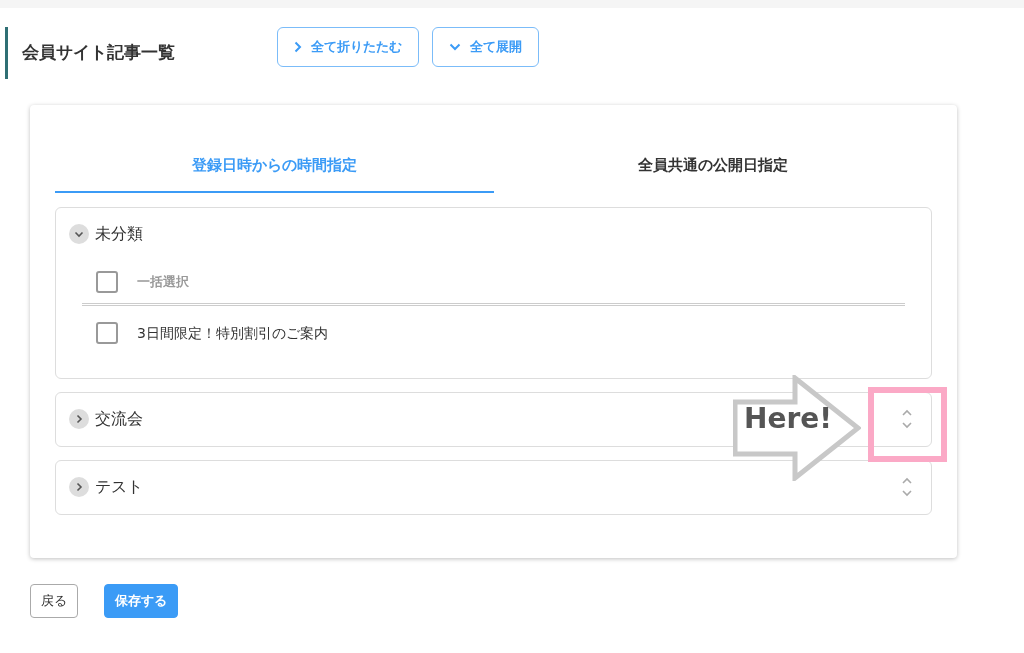 The width and height of the screenshot is (1024, 653). What do you see at coordinates (141, 601) in the screenshot?
I see `save-button: 保存する` at bounding box center [141, 601].